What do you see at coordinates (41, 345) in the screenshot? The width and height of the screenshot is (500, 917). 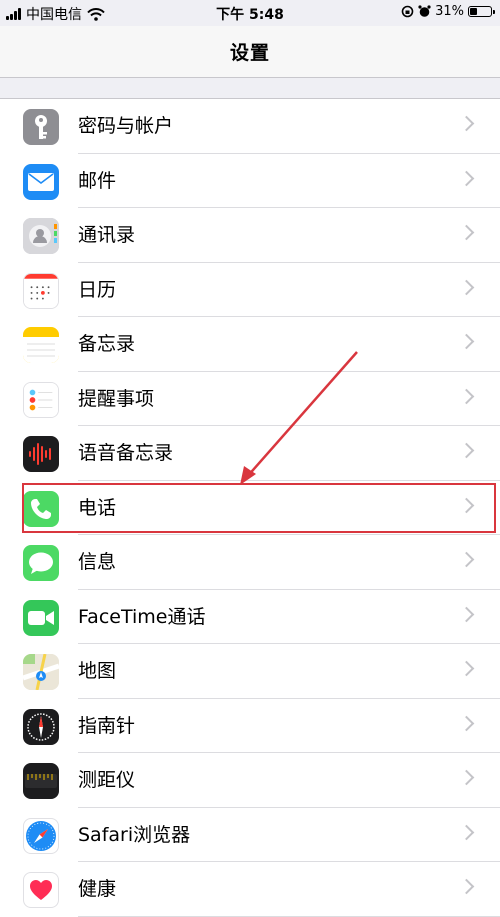 I see `notes-icon` at bounding box center [41, 345].